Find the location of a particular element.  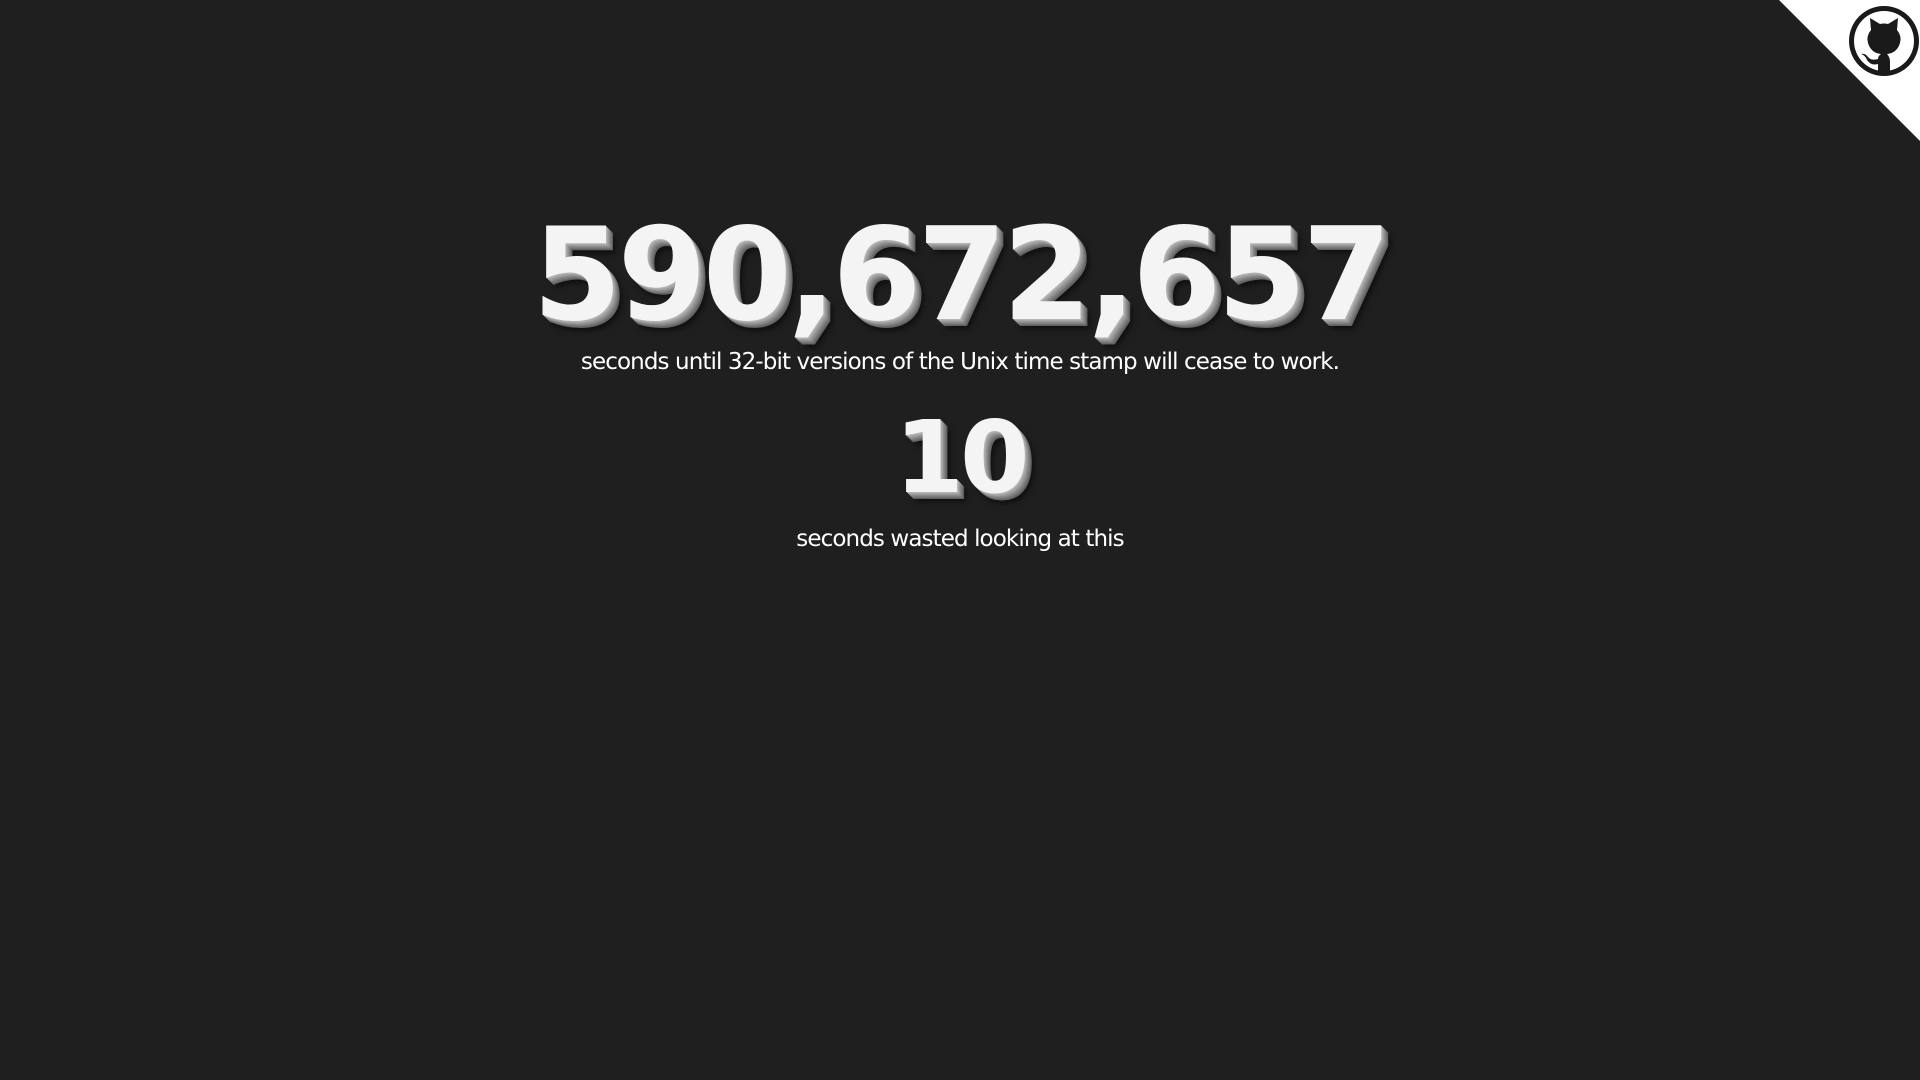

github-corner-link is located at coordinates (1849, 70).